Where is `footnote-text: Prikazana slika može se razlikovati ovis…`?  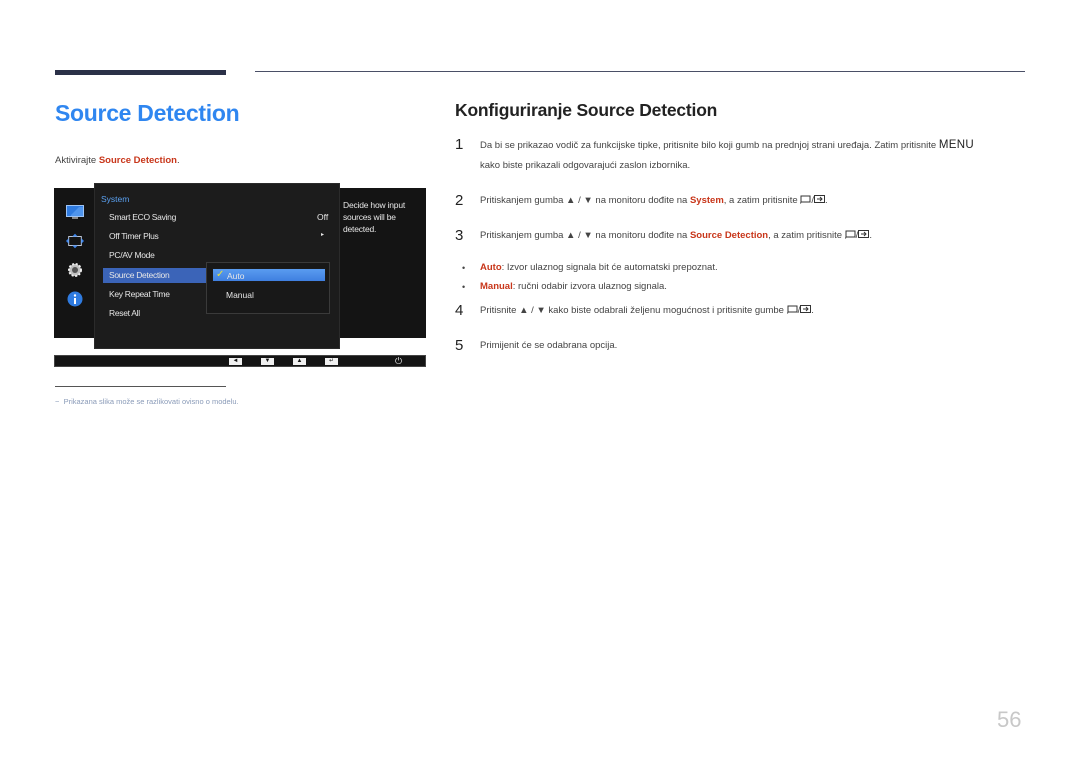
footnote-text: Prikazana slika može se razlikovati ovis… is located at coordinates (151, 401).